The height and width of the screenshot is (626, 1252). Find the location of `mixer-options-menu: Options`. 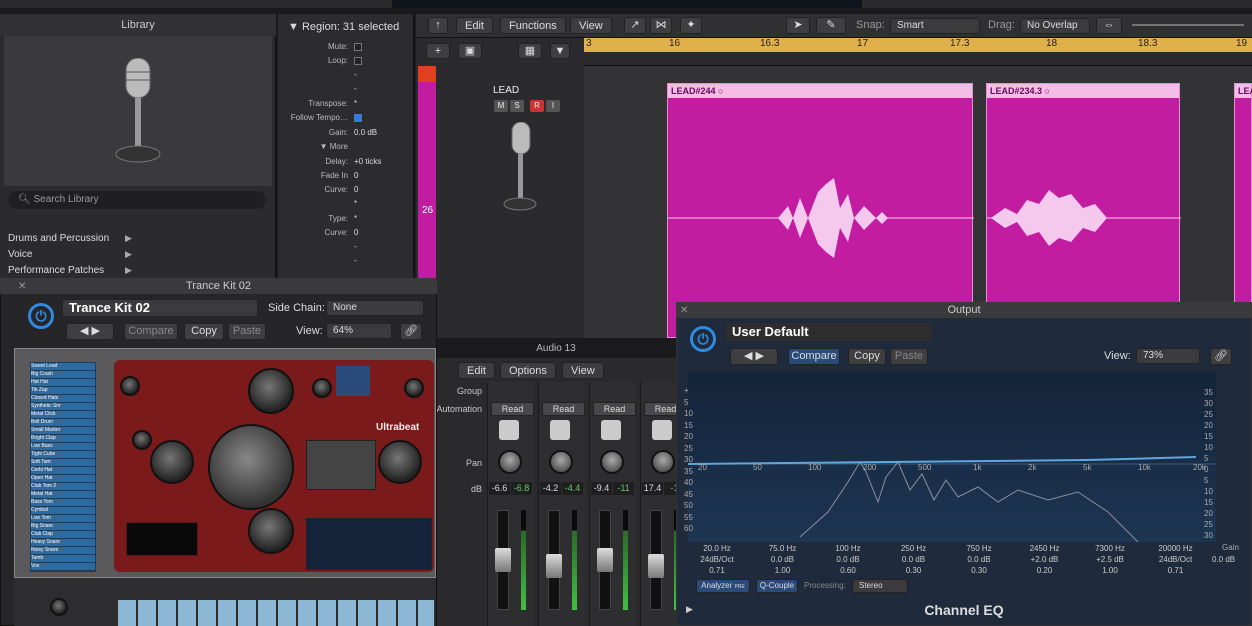

mixer-options-menu: Options is located at coordinates (528, 370).